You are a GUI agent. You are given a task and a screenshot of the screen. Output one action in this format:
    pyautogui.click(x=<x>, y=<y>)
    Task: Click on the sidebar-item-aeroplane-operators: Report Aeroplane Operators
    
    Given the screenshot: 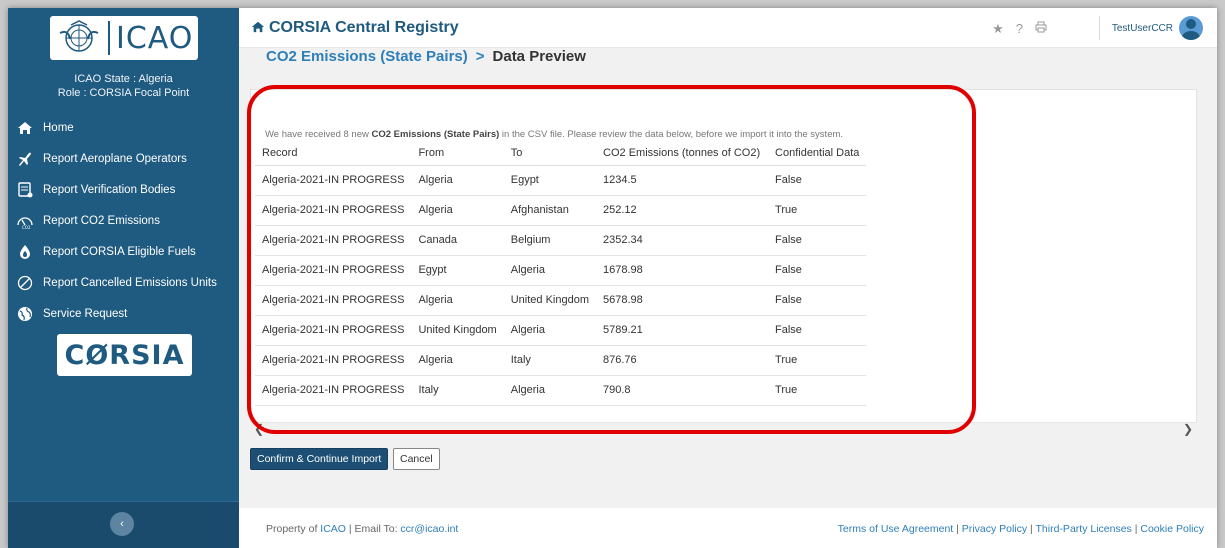 What is the action you would take?
    pyautogui.click(x=123, y=158)
    